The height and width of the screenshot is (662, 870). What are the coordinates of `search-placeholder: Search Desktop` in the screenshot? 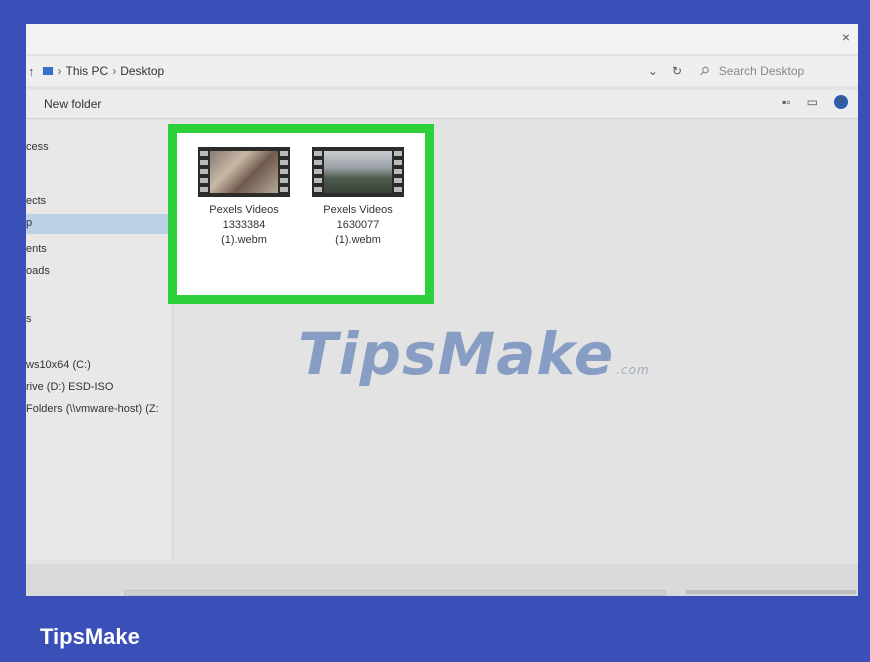 It's located at (761, 71).